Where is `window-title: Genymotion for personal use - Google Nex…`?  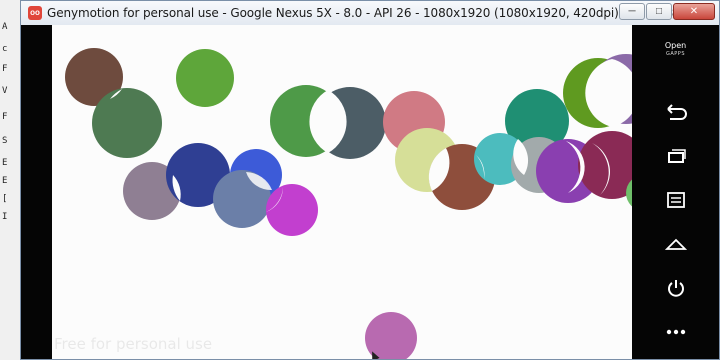
window-title: Genymotion for personal use - Google Nex… is located at coordinates (369, 13).